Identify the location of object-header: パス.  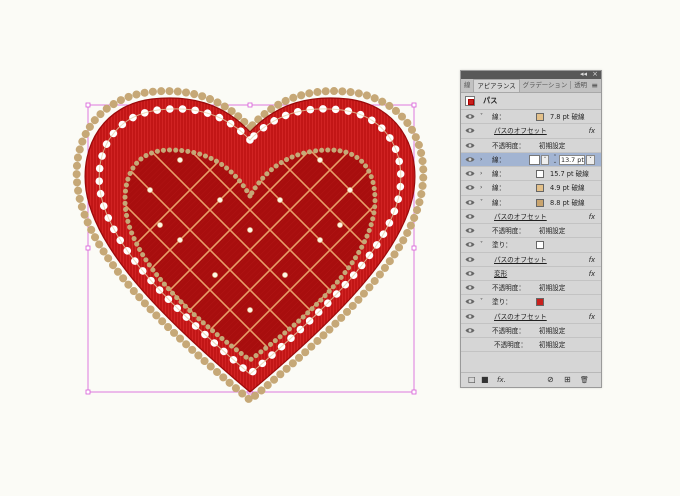
(531, 101).